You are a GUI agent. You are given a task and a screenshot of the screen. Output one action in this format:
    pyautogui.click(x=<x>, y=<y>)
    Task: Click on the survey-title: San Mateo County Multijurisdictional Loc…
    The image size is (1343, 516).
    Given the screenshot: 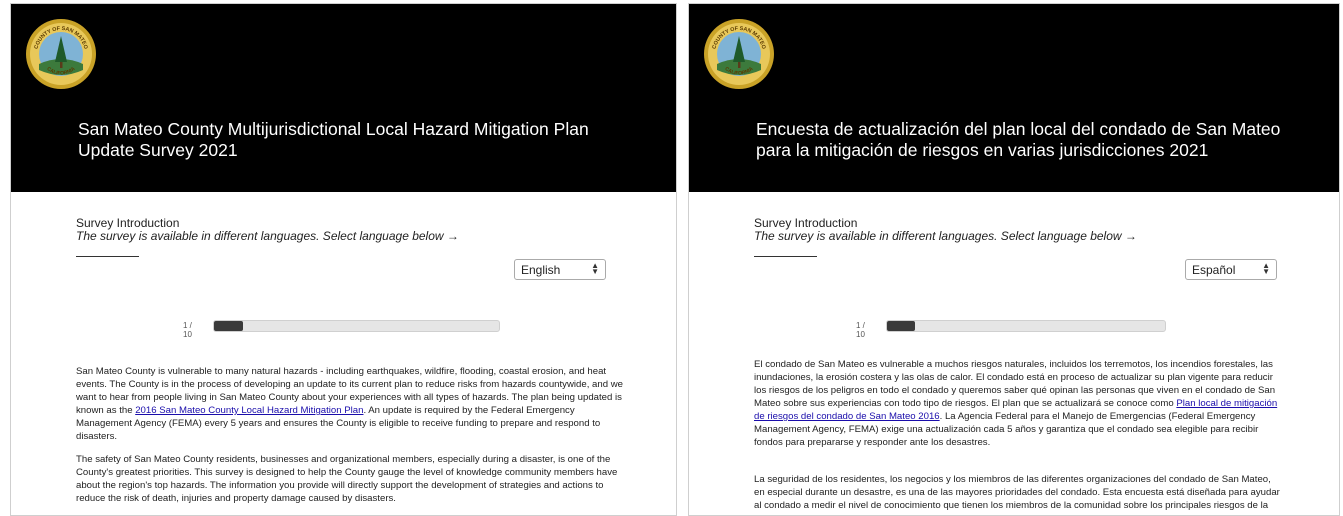 What is the action you would take?
    pyautogui.click(x=333, y=139)
    